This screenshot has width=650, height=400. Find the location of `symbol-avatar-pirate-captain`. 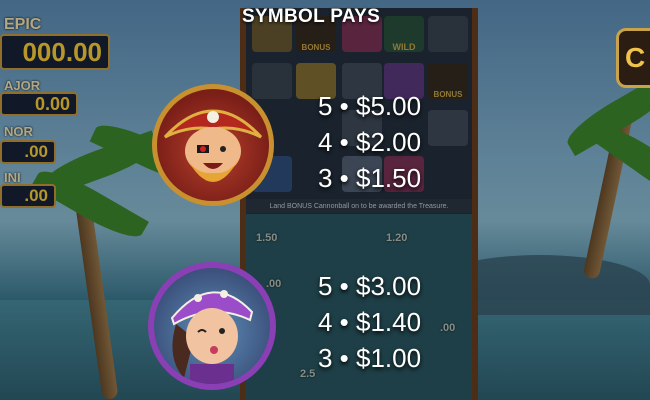

symbol-avatar-pirate-captain is located at coordinates (213, 145).